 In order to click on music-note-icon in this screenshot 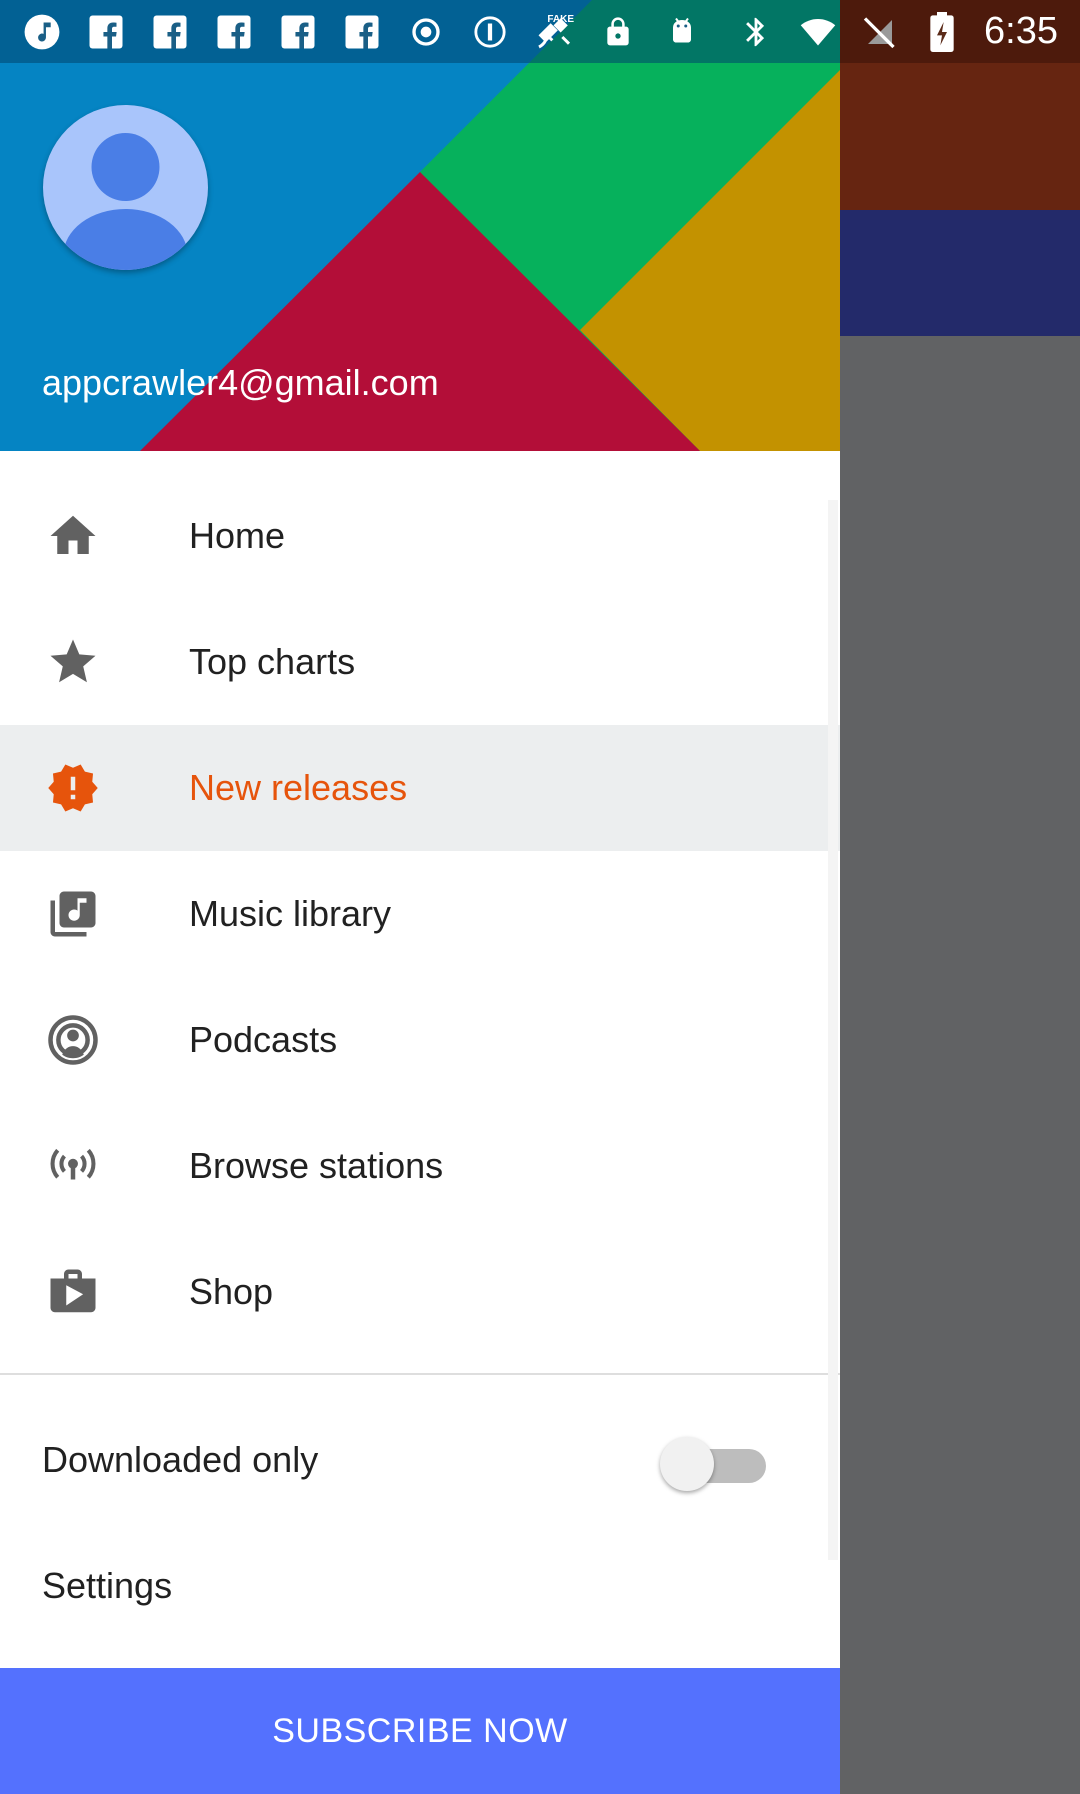, I will do `click(42, 32)`.